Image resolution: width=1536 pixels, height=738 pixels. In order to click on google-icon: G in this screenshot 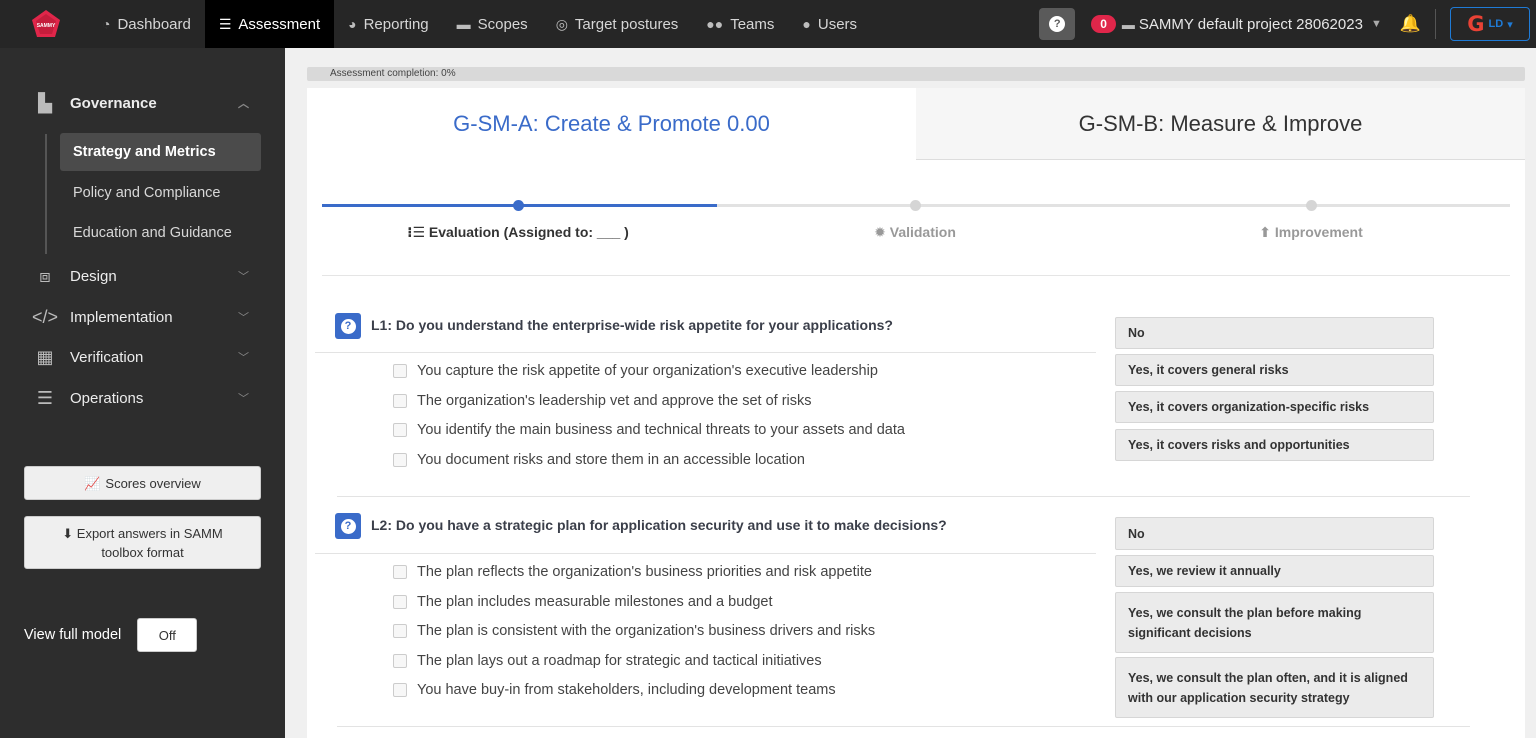, I will do `click(1476, 24)`.